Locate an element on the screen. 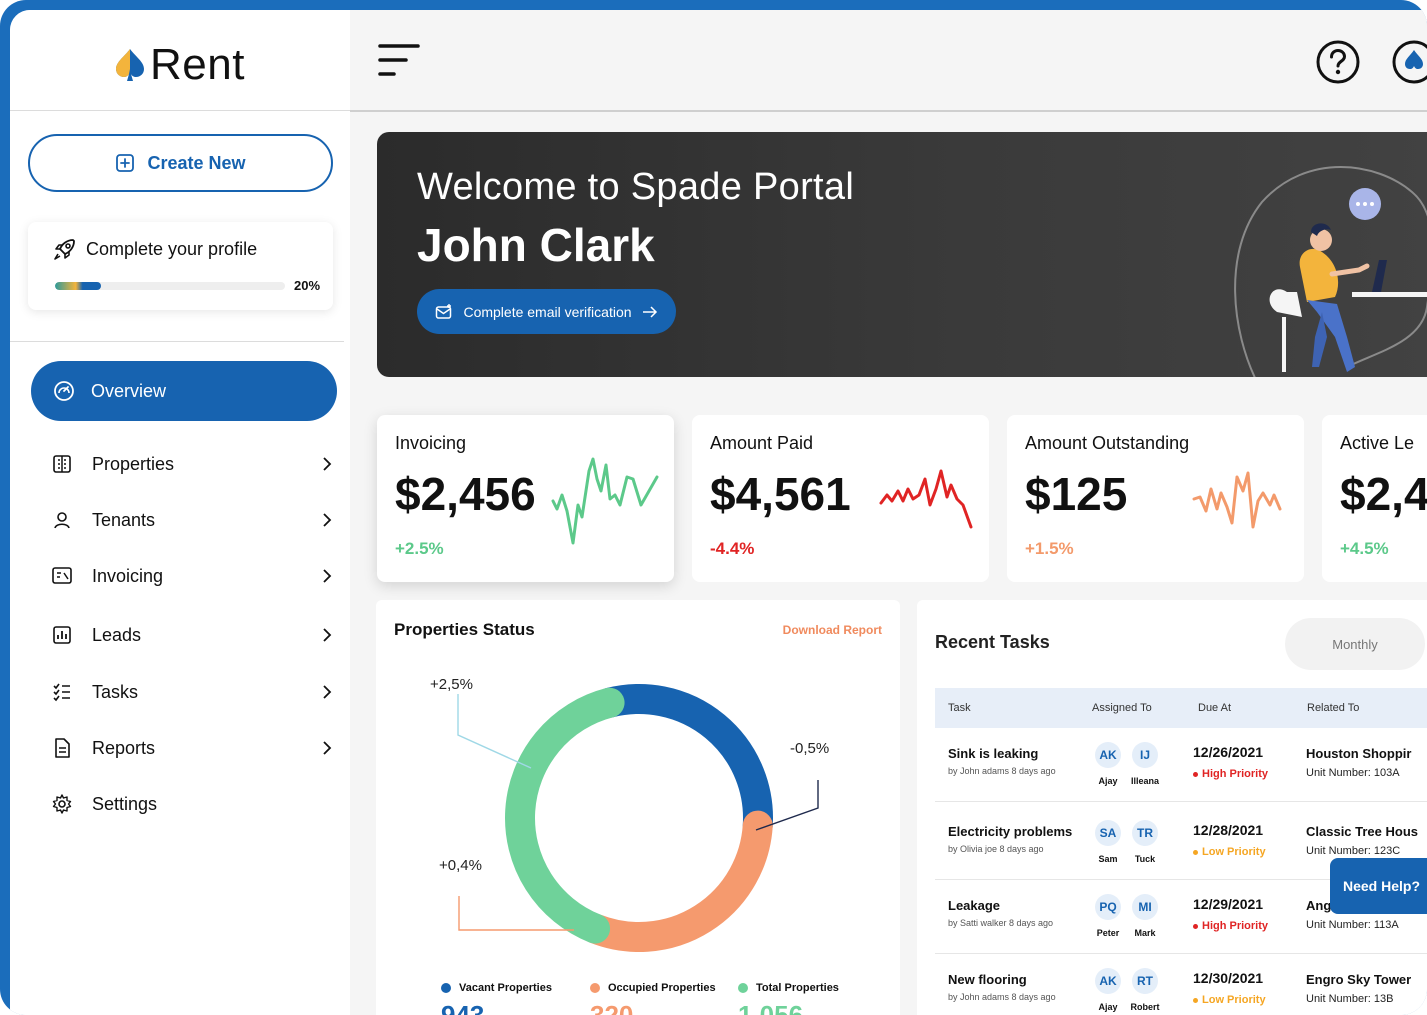 This screenshot has height=1015, width=1427. donut-arcs is located at coordinates (639, 818).